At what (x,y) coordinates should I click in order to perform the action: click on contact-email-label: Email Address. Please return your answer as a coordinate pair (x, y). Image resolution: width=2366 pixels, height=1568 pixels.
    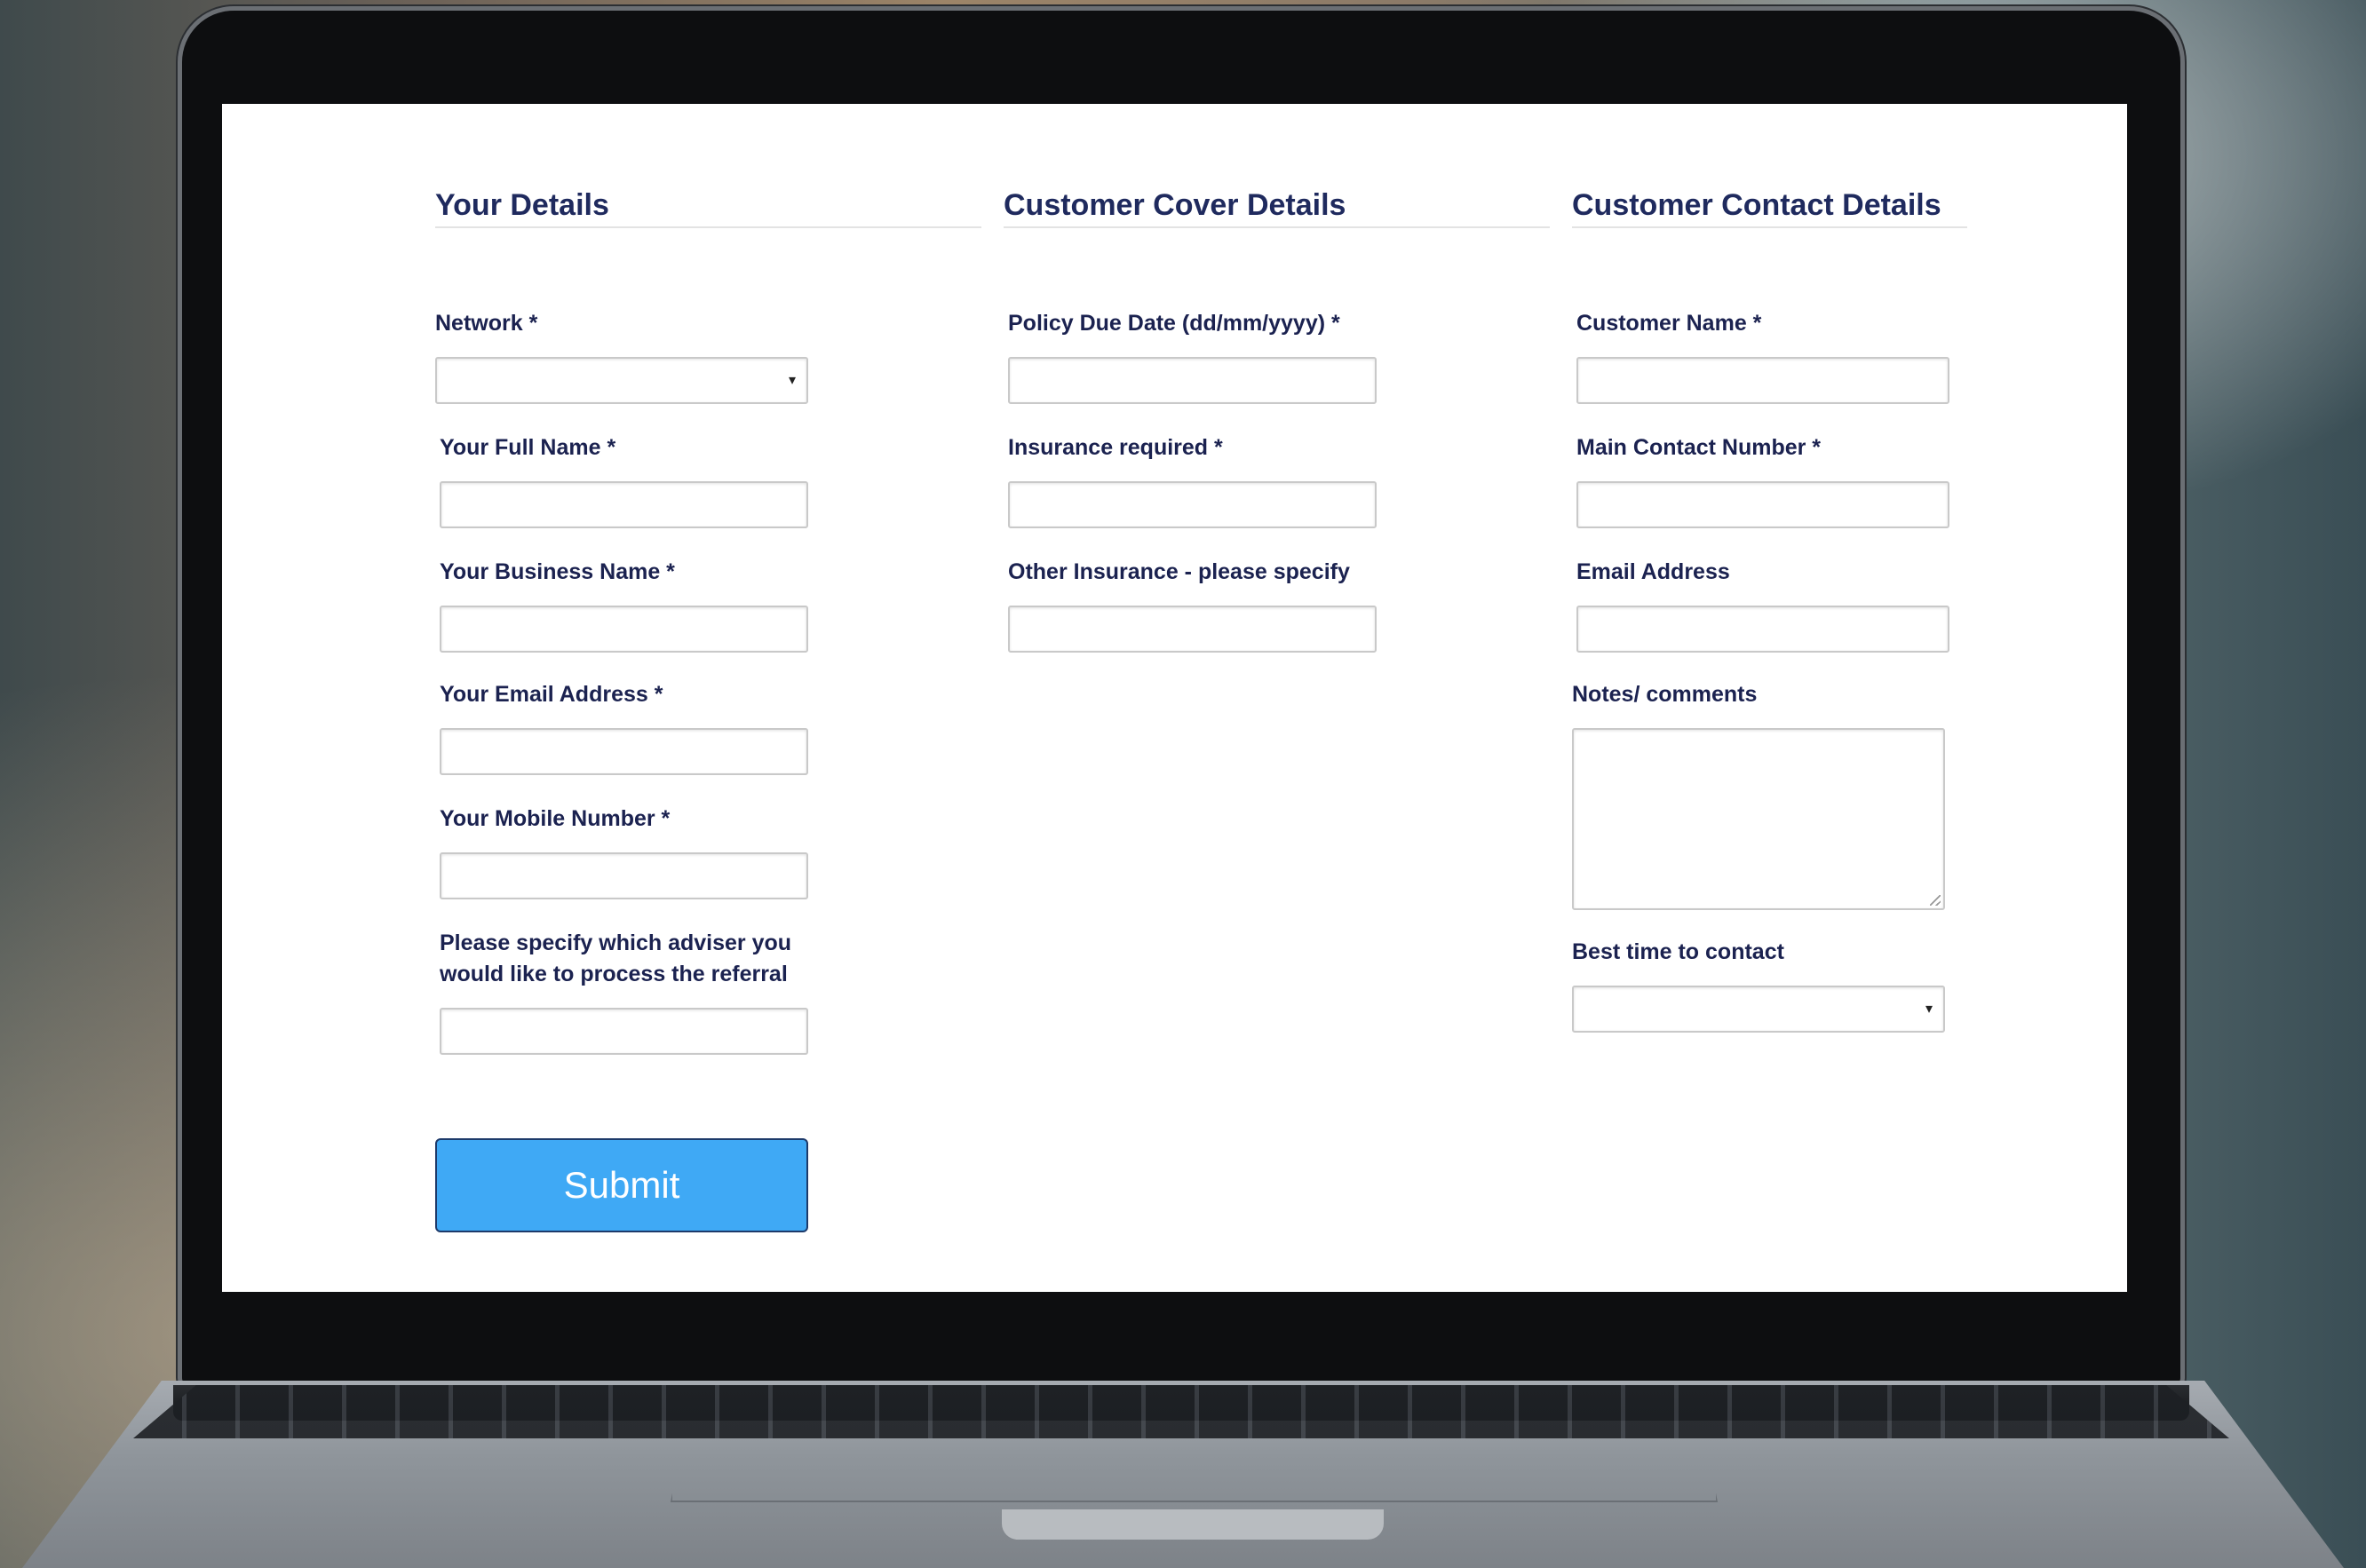
    Looking at the image, I should click on (1653, 571).